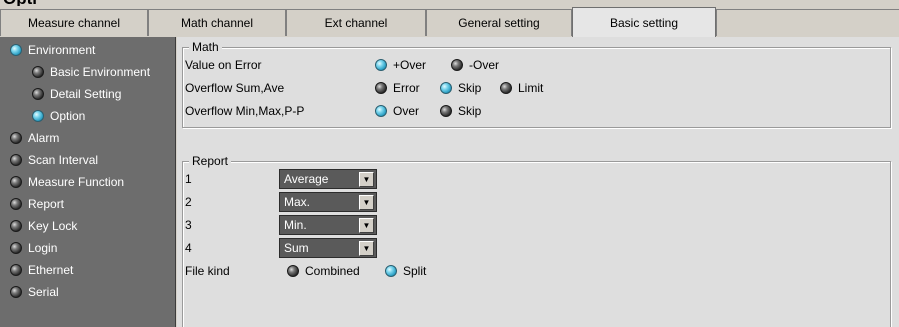 The image size is (899, 327). Describe the element at coordinates (207, 271) in the screenshot. I see `row-label: File kind` at that location.